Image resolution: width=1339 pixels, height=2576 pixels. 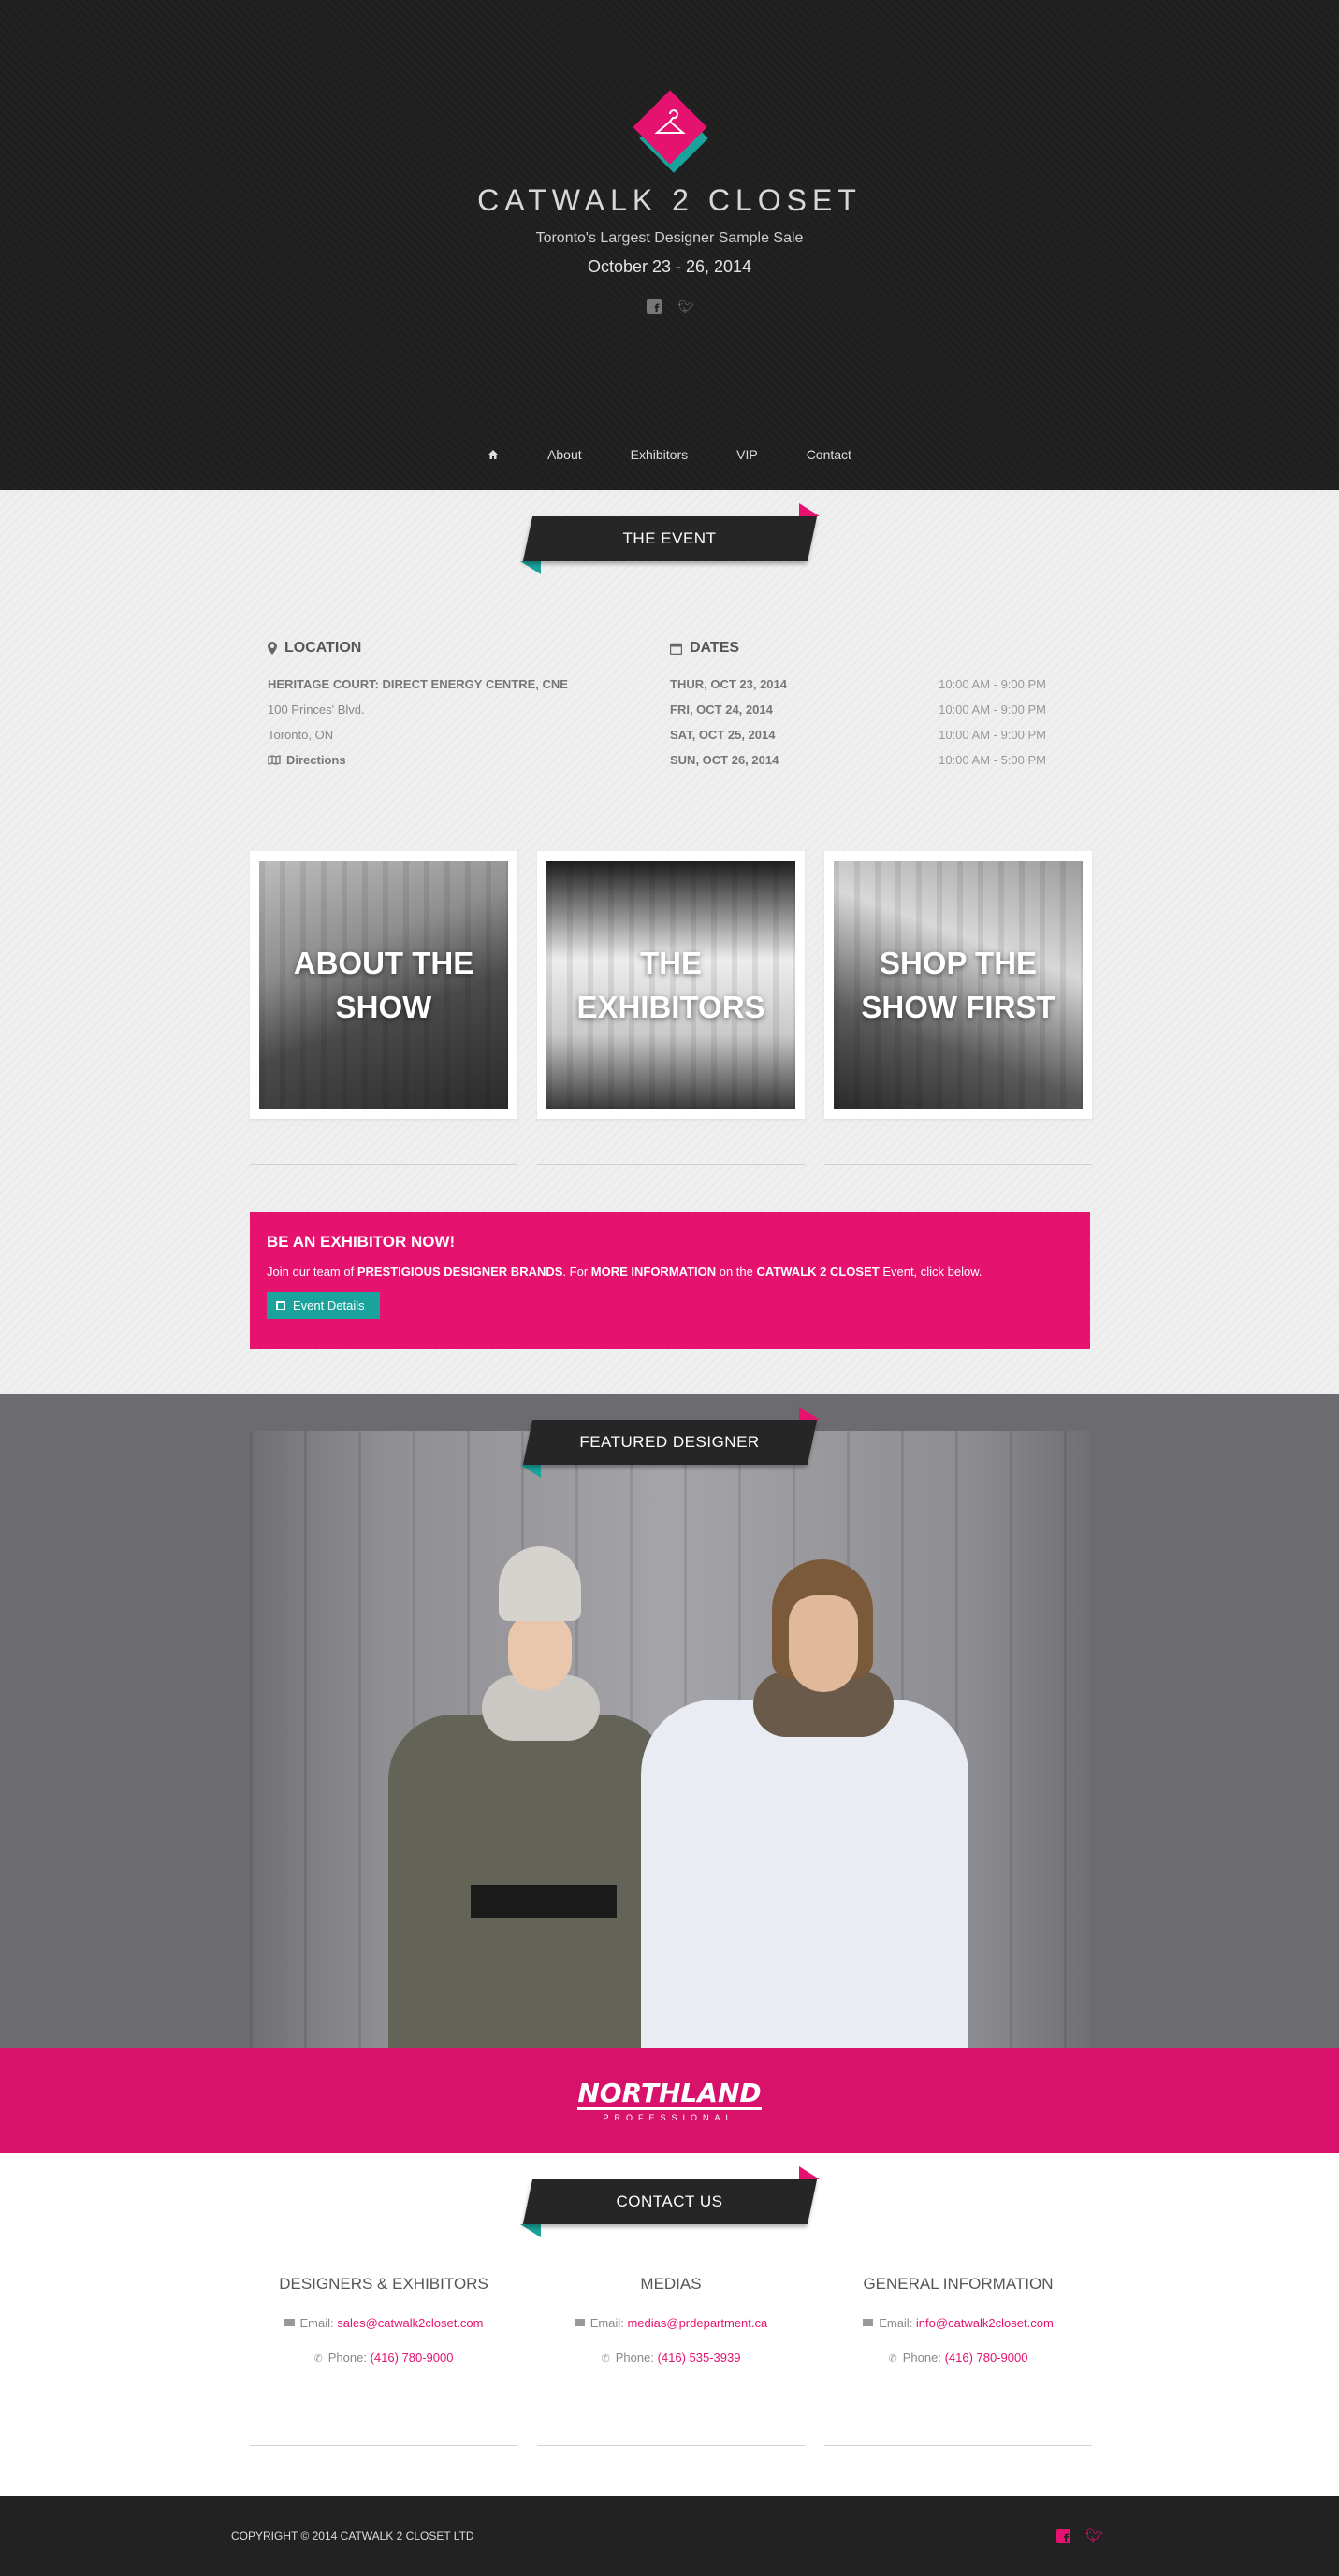 What do you see at coordinates (670, 131) in the screenshot?
I see `brand-logo` at bounding box center [670, 131].